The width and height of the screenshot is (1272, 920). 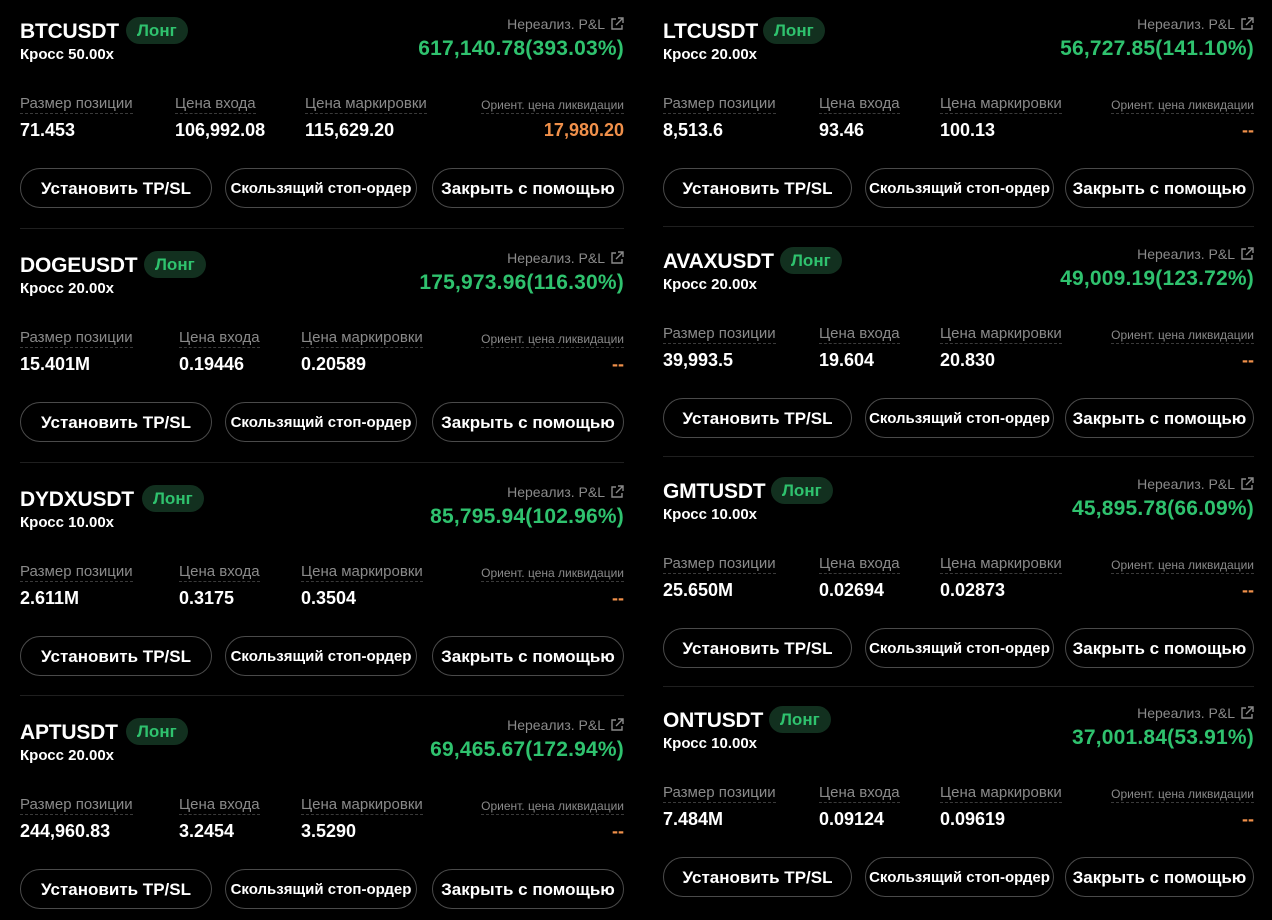 What do you see at coordinates (718, 261) in the screenshot?
I see `symbol: AVAXUSDT` at bounding box center [718, 261].